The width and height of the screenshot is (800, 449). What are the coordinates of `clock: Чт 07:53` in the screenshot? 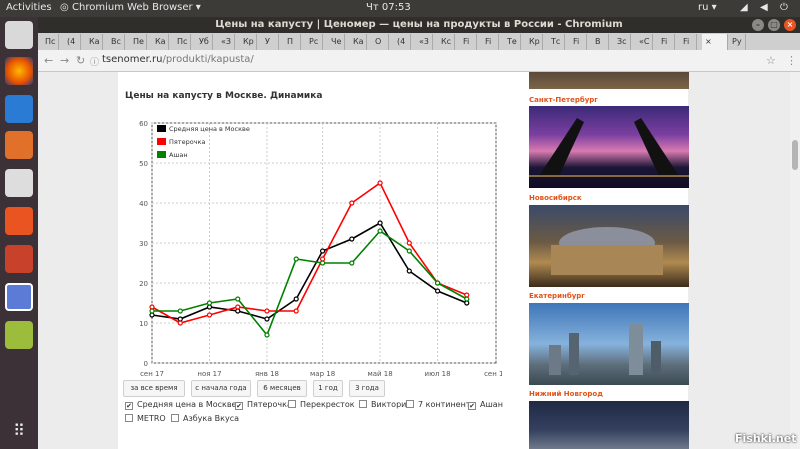 It's located at (388, 7).